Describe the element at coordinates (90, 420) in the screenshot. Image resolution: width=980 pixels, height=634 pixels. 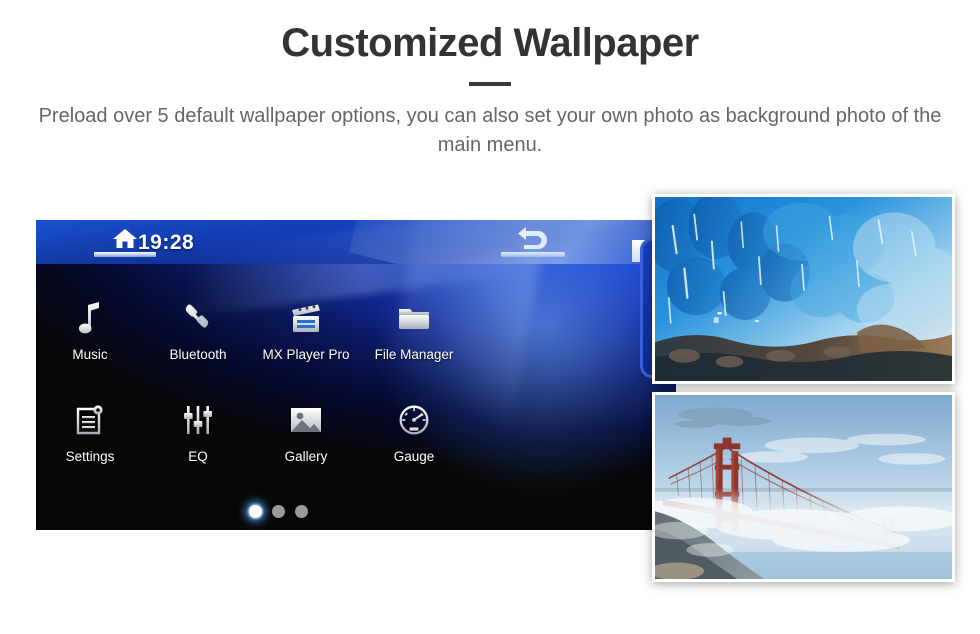
I see `settings-list-gear-icon` at that location.